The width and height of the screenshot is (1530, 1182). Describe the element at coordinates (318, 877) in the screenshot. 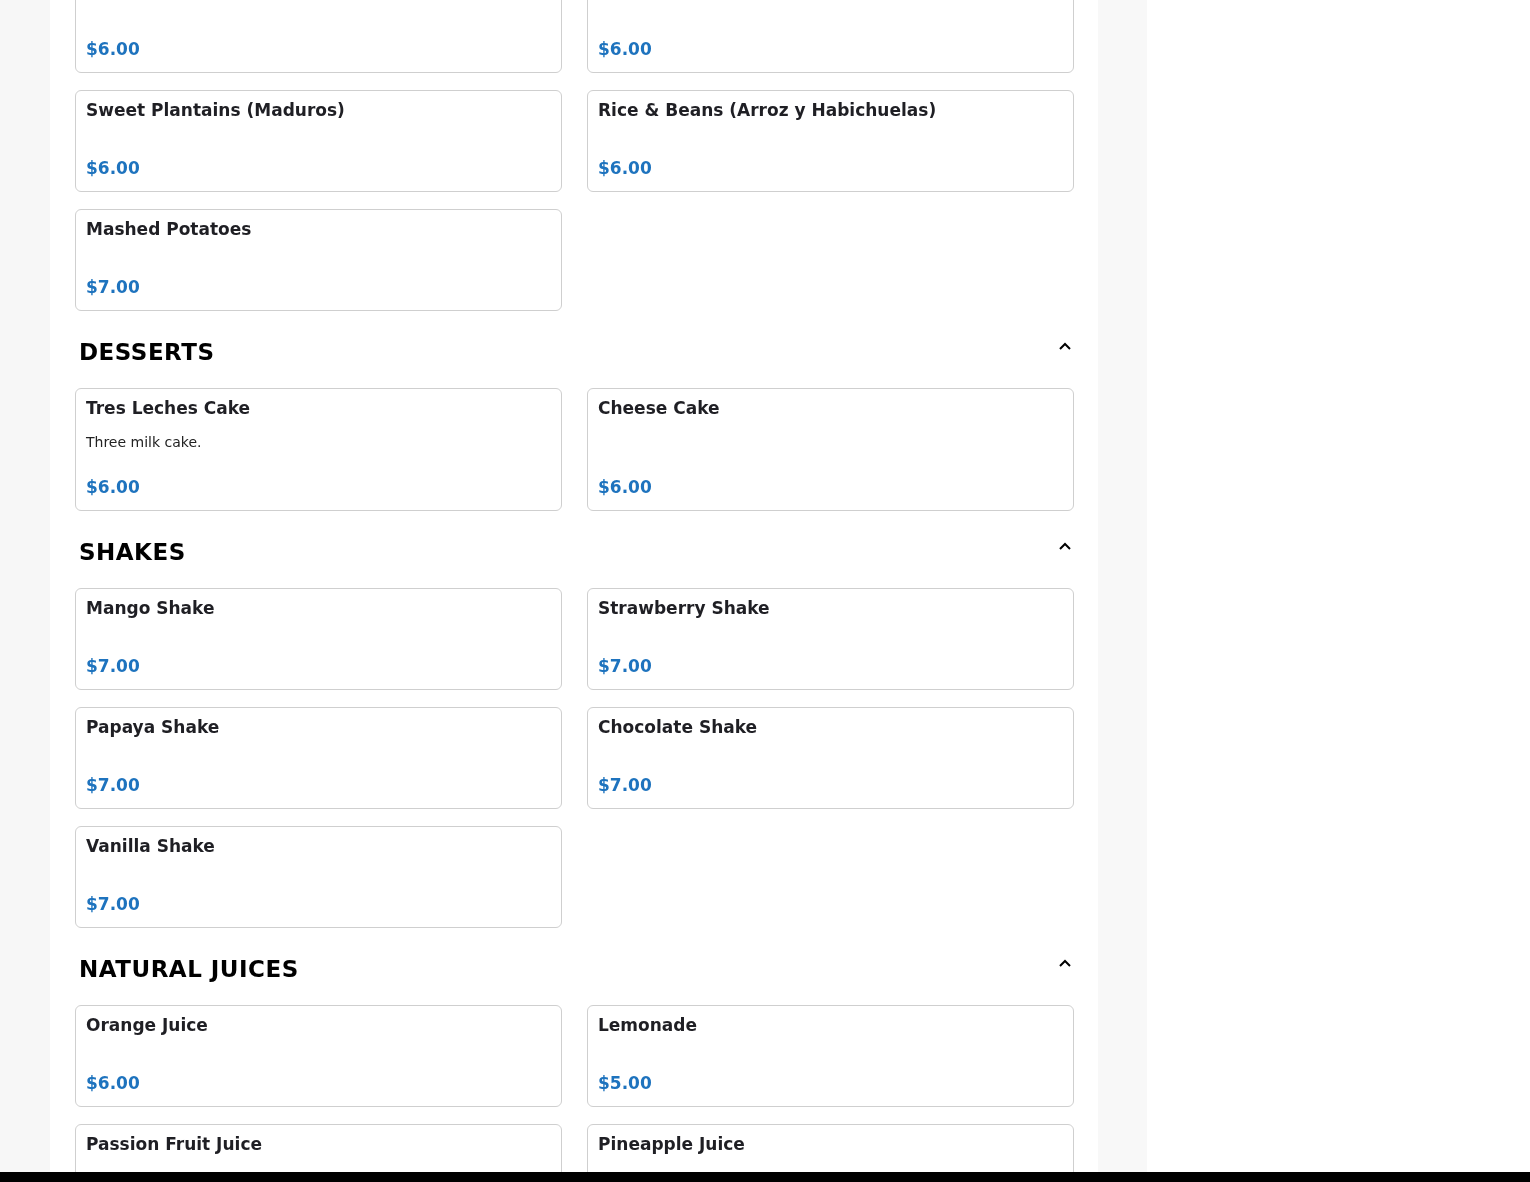

I see `menu-item-card: Vanilla Shake $7.00` at that location.